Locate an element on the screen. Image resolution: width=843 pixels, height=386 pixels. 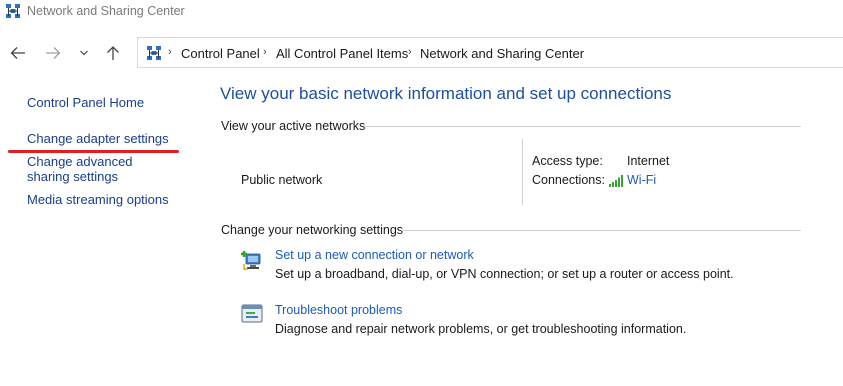
window-title: Network and Sharing Center is located at coordinates (106, 11).